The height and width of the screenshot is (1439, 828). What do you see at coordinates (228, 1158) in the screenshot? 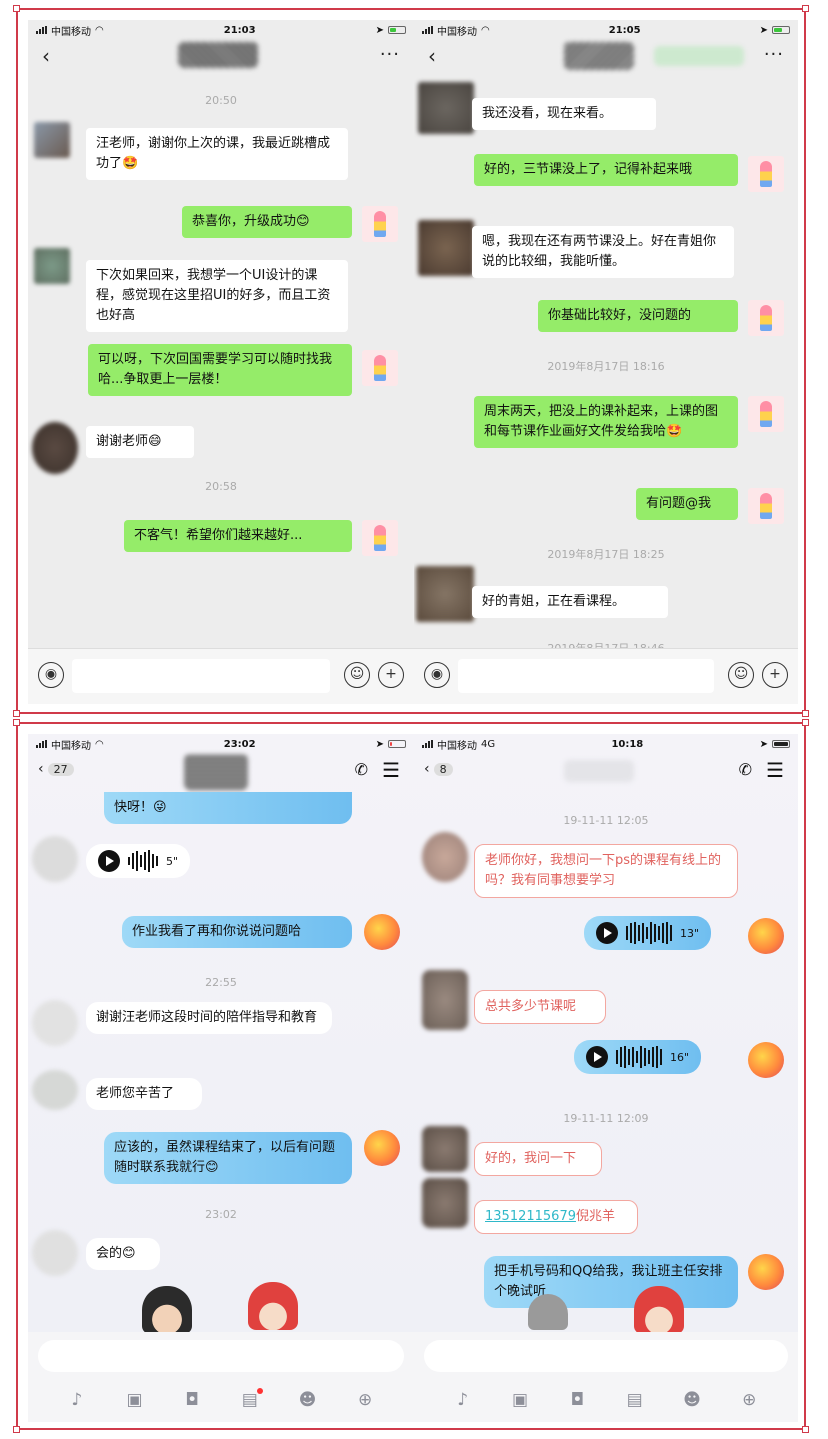
I see `message-bubble: 应该的，虽然课程结束了，以后有问题随时联系我就行😊` at bounding box center [228, 1158].